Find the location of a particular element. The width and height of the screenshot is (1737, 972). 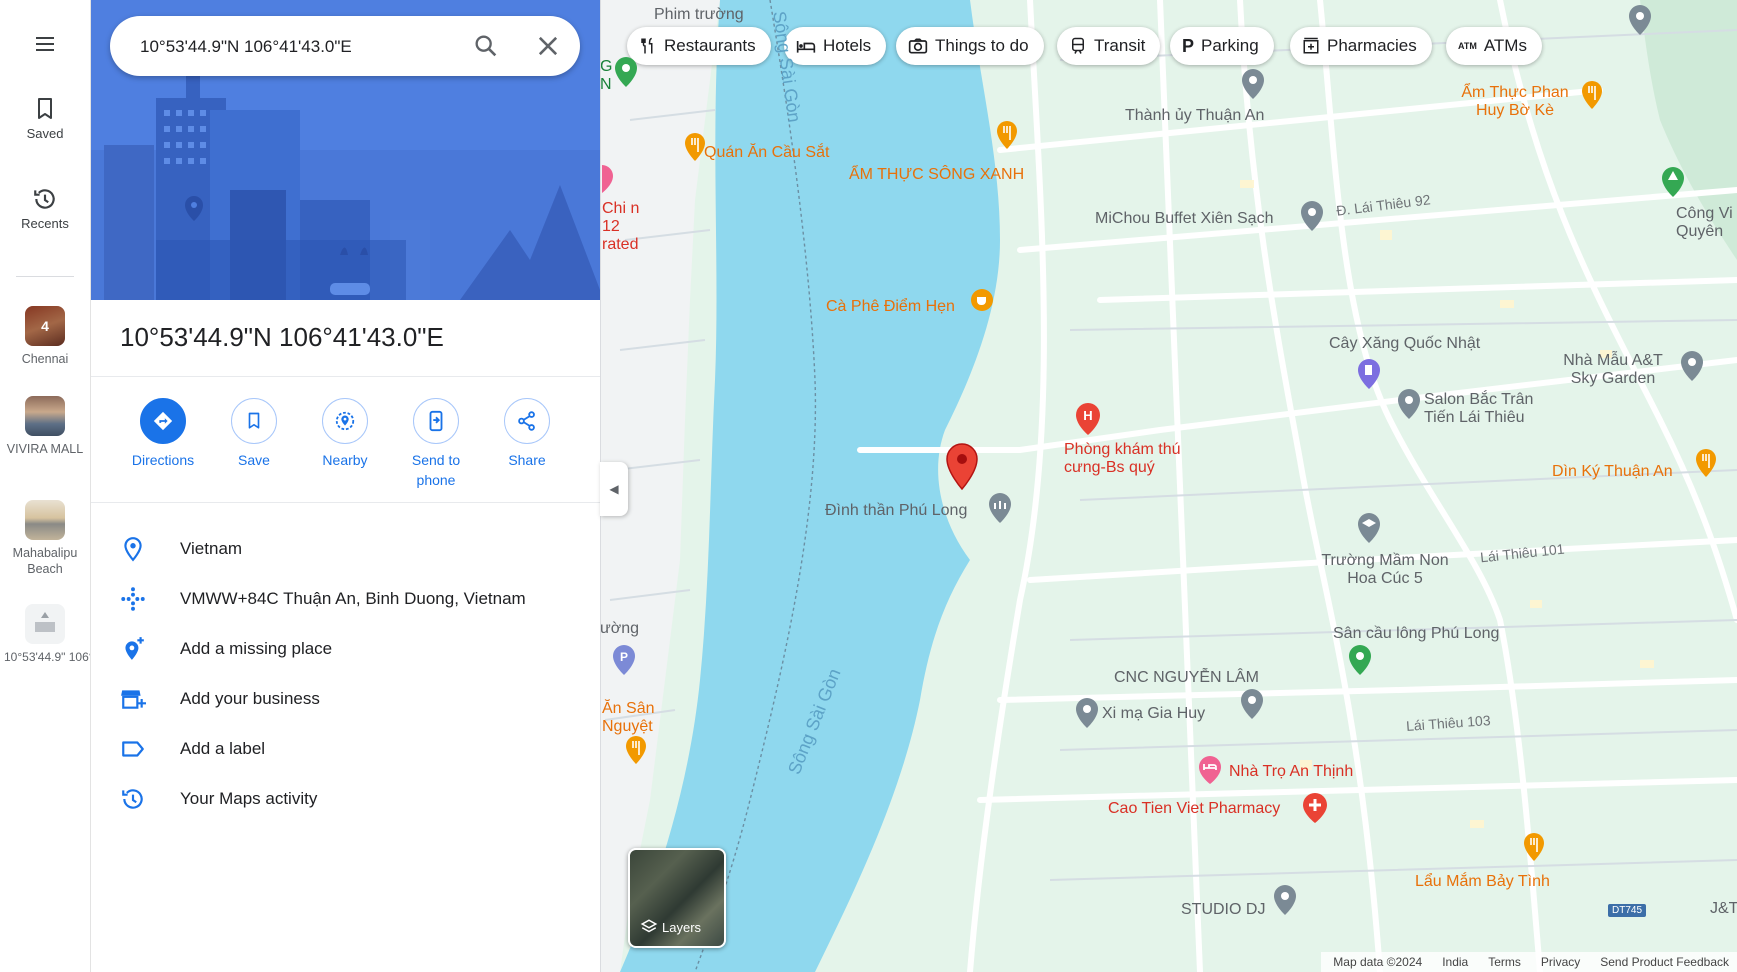

map-label: Xi mạ Gia Huy is located at coordinates (1153, 714).